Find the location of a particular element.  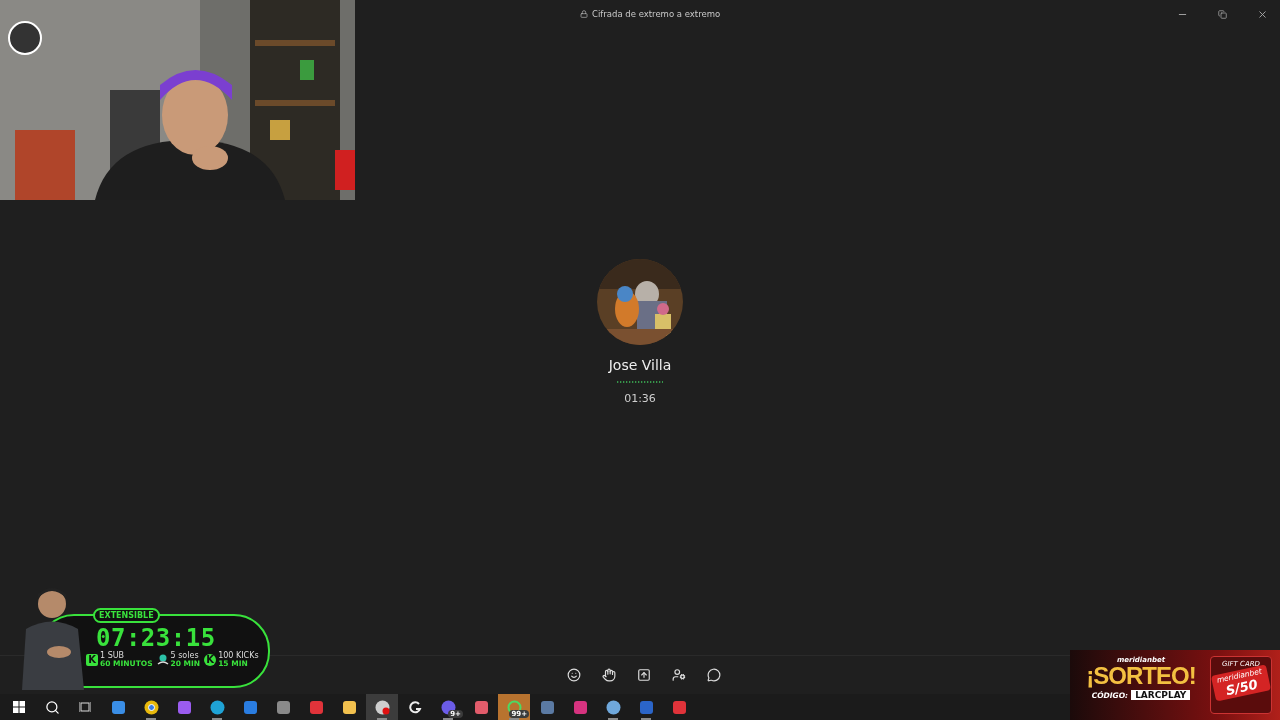

search-icon is located at coordinates (52, 707).